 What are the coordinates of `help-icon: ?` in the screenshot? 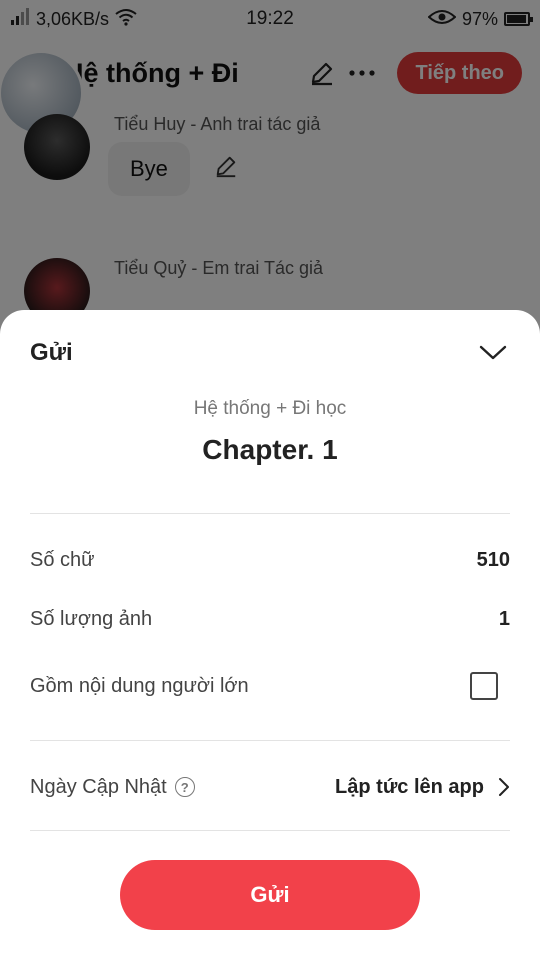 It's located at (184, 787).